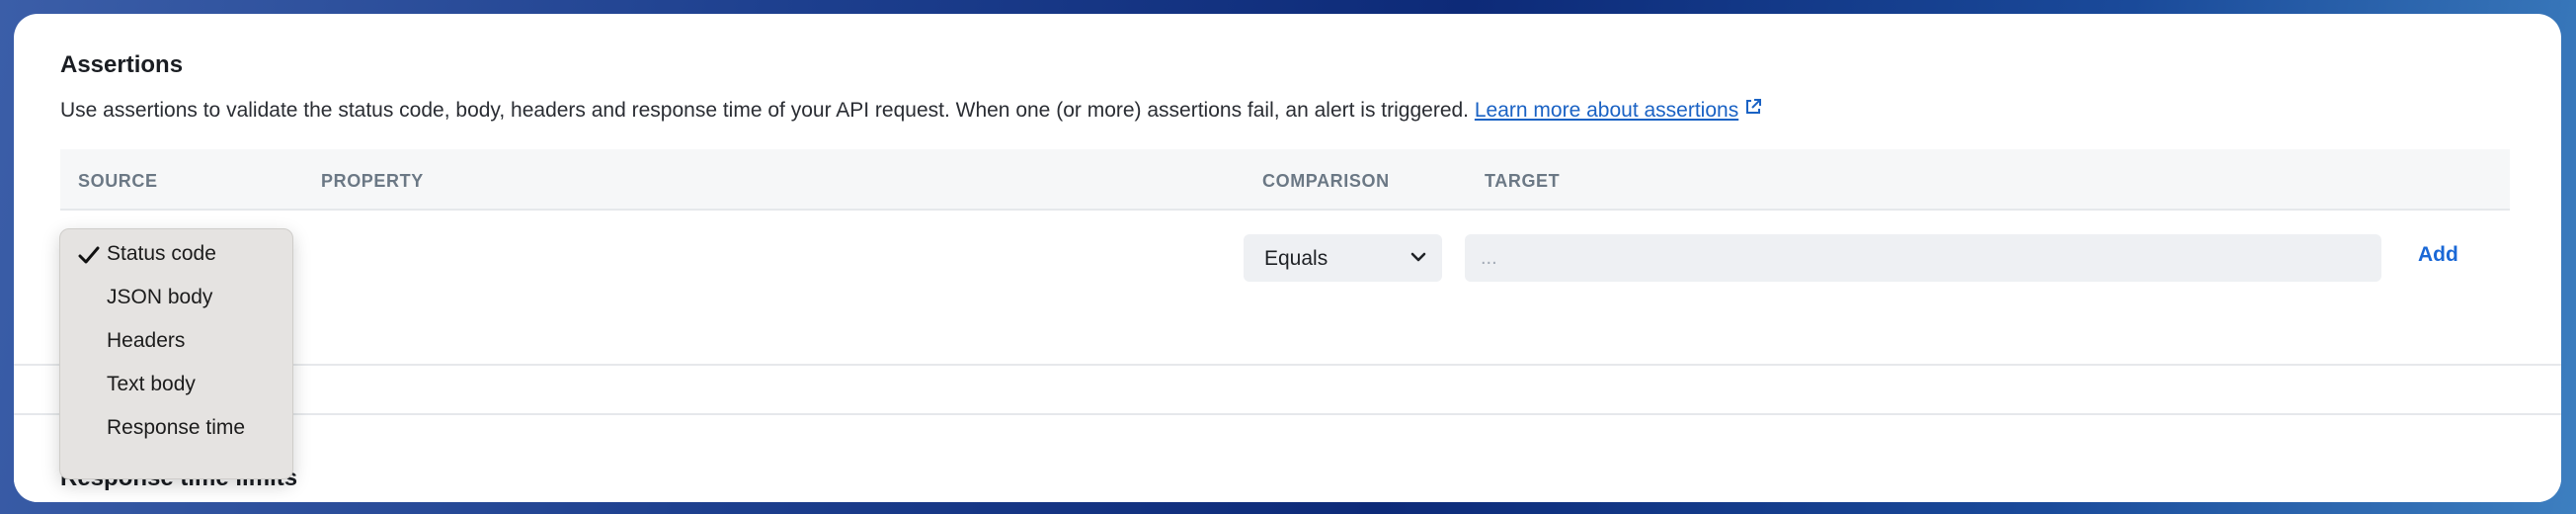 The image size is (2576, 514). I want to click on option-label: Text body, so click(151, 384).